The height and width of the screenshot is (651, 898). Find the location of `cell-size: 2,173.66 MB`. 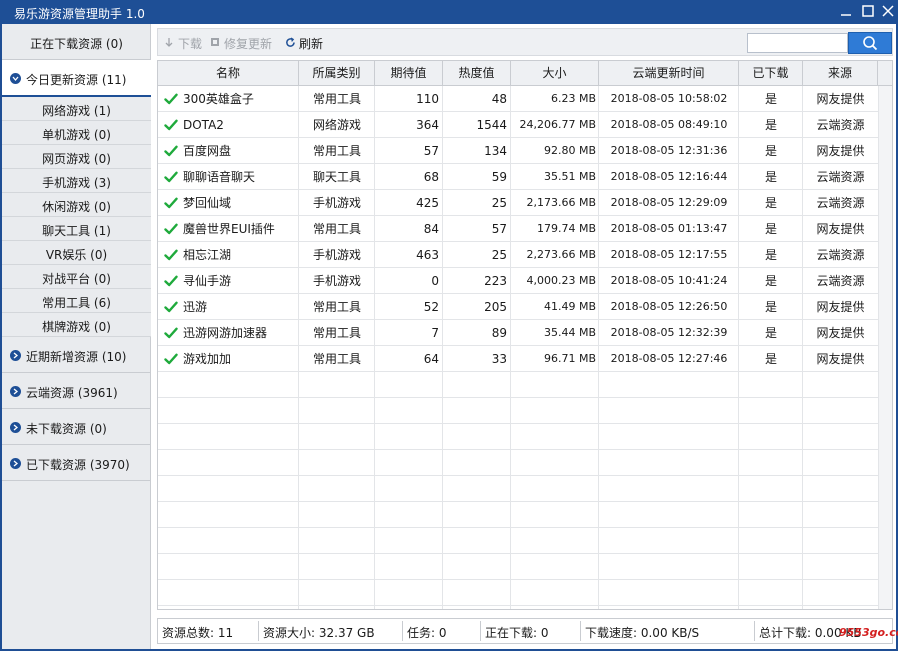

cell-size: 2,173.66 MB is located at coordinates (561, 202).